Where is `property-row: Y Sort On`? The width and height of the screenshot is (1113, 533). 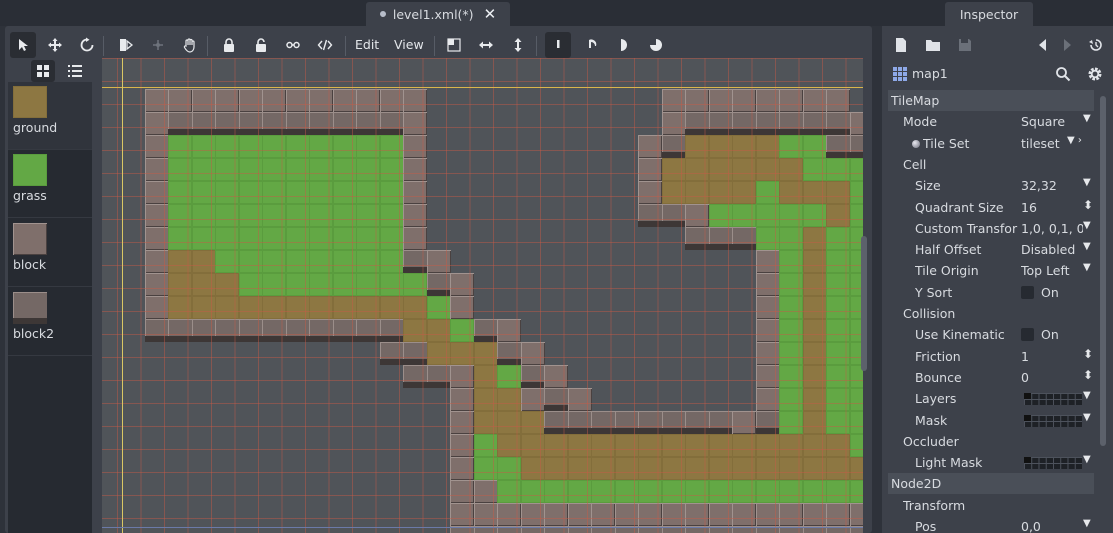 property-row: Y Sort On is located at coordinates (991, 292).